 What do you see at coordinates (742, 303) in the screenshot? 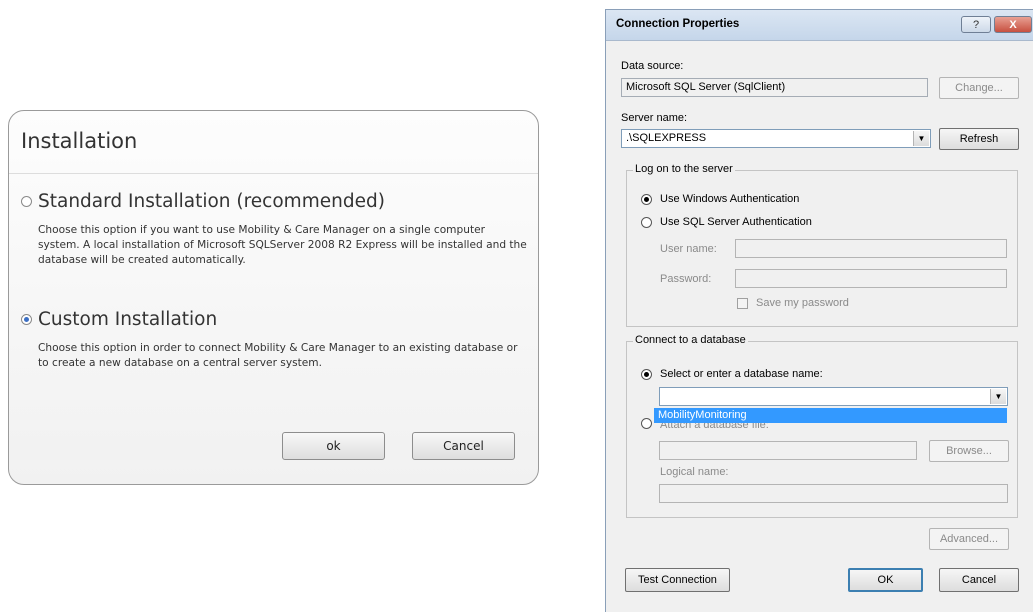
I see `save-password-checkbox` at bounding box center [742, 303].